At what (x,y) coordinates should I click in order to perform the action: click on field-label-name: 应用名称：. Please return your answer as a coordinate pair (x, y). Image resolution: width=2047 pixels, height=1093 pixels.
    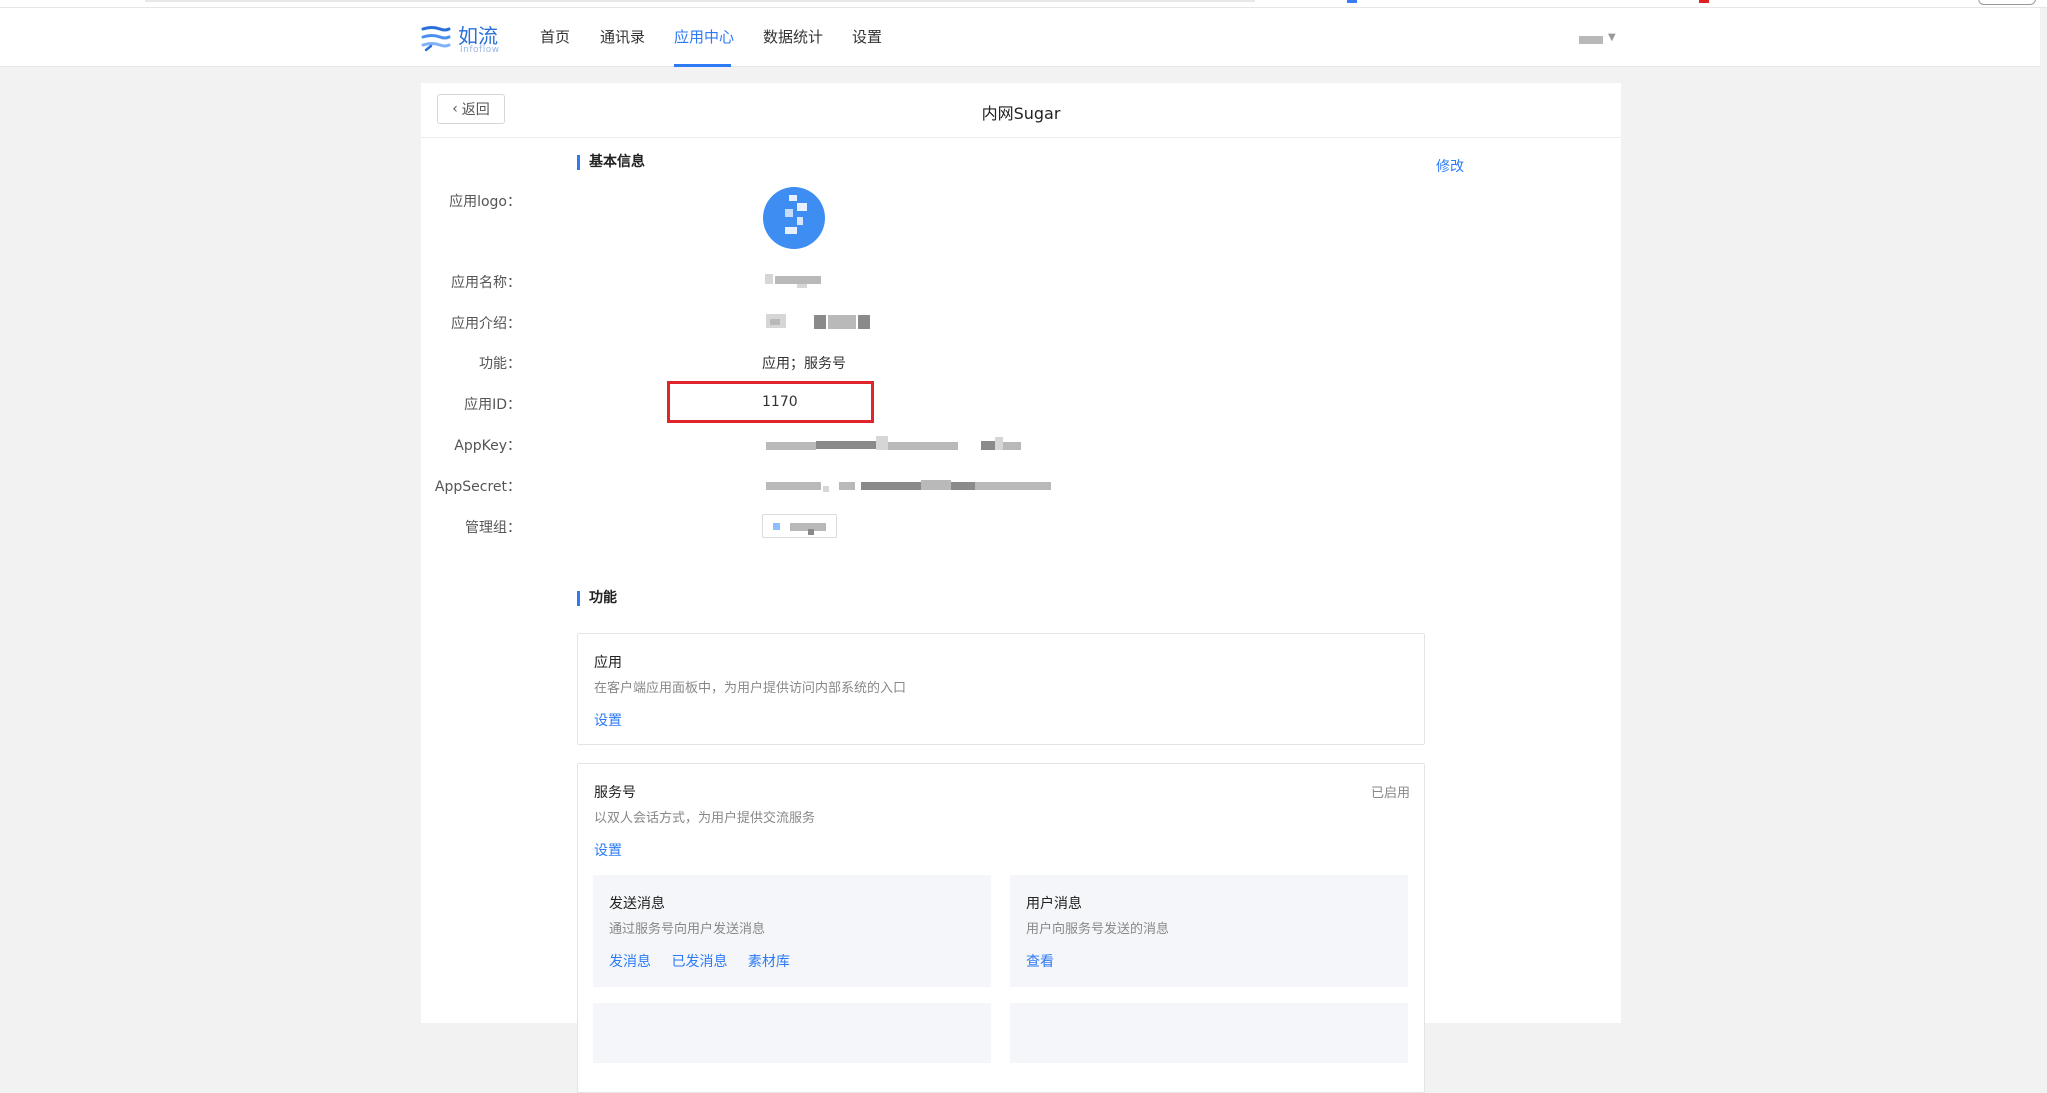
    Looking at the image, I should click on (486, 283).